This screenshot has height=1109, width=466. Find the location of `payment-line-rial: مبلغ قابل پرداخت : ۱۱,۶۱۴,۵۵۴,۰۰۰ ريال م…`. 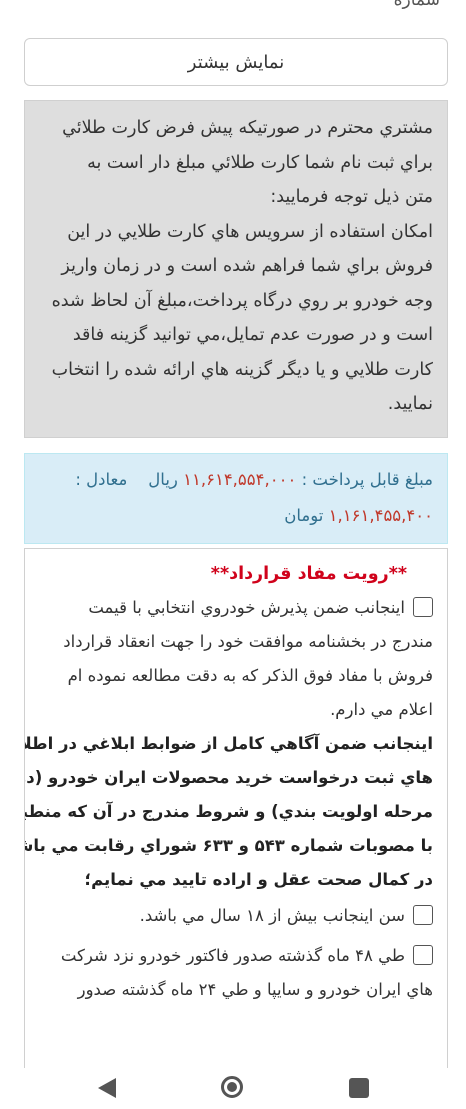

payment-line-rial: مبلغ قابل پرداخت : ۱۱,۶۱۴,۵۵۴,۰۰۰ ريال م… is located at coordinates (236, 480).